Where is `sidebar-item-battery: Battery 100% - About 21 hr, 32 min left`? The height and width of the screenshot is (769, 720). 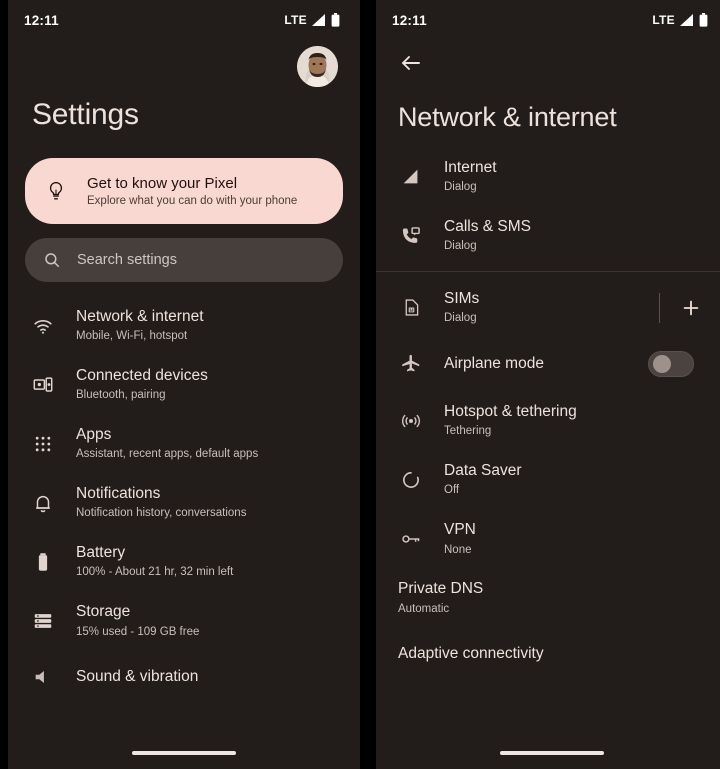 sidebar-item-battery: Battery 100% - About 21 hr, 32 min left is located at coordinates (184, 561).